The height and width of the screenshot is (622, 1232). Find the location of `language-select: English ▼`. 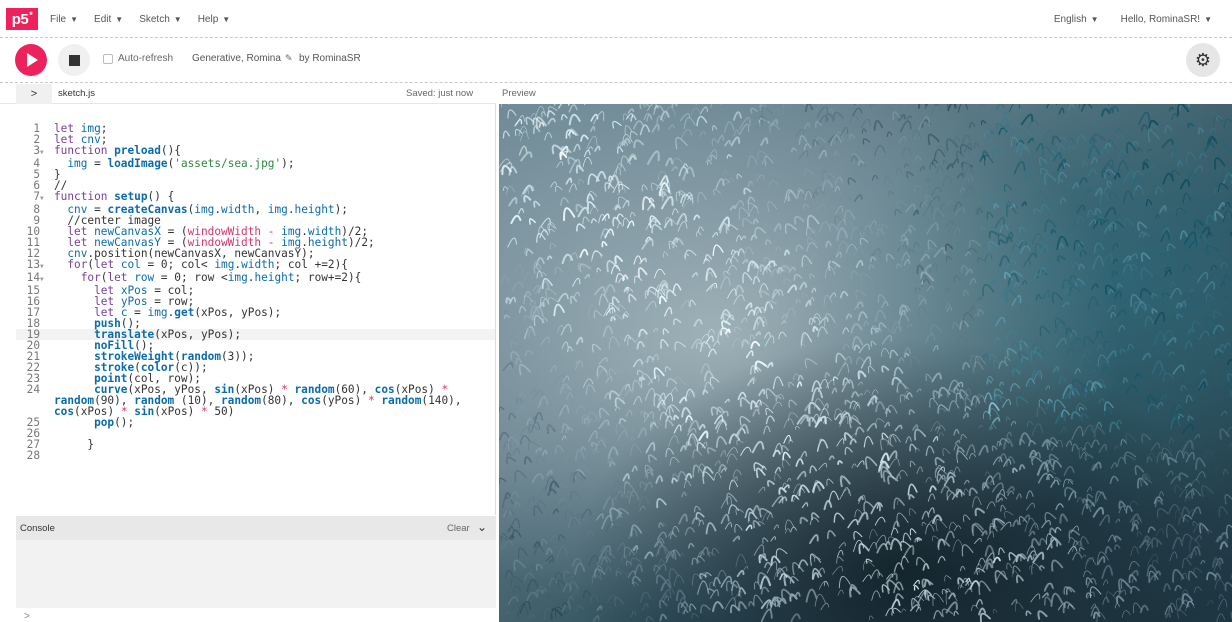

language-select: English ▼ is located at coordinates (1076, 19).